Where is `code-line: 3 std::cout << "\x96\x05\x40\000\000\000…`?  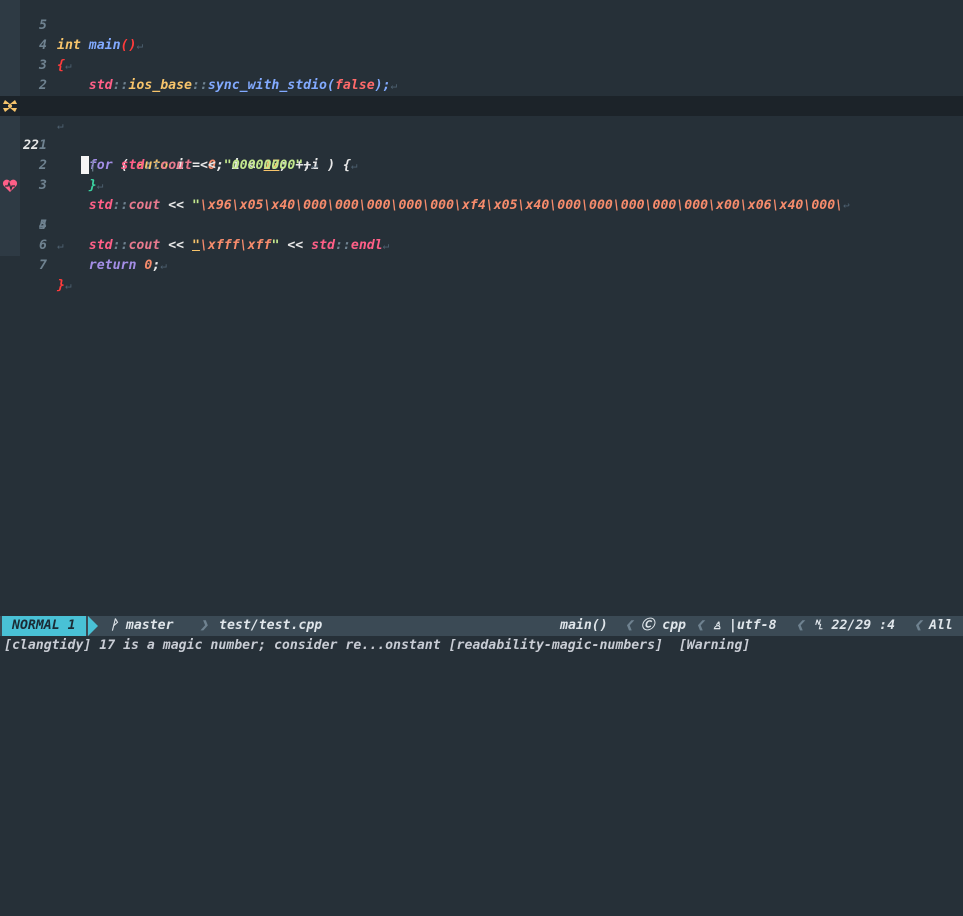
code-line: 3 std::cout << "\x96\x05\x40\000\000\000… is located at coordinates (481, 184).